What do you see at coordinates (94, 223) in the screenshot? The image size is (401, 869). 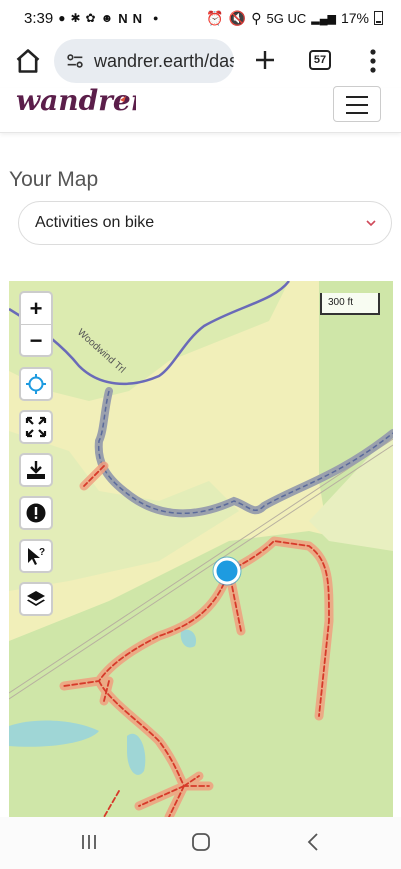 I see `select-value: Activities on bike` at bounding box center [94, 223].